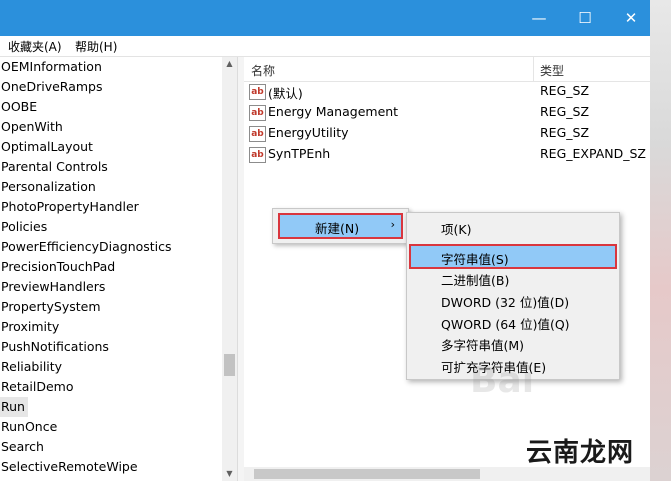  I want to click on tree-item: RunOnce, so click(111, 427).